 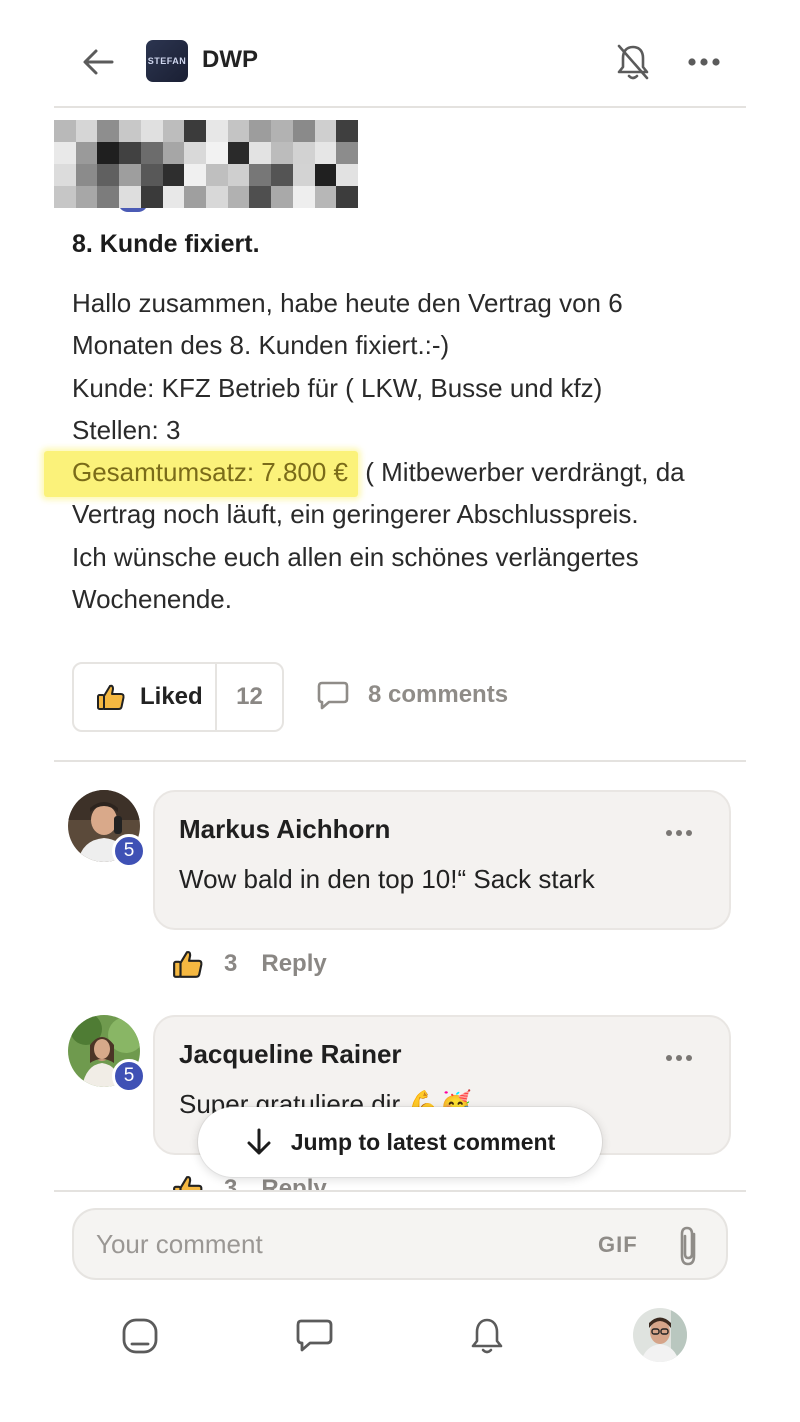 I want to click on comments-link: 8 comments, so click(x=412, y=695).